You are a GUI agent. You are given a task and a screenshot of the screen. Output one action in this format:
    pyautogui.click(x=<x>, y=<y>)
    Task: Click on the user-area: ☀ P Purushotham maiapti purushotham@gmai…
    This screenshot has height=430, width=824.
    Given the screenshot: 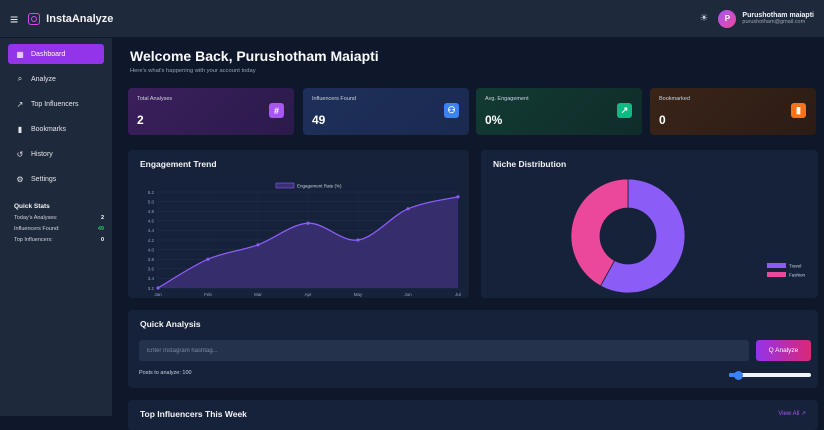 What is the action you would take?
    pyautogui.click(x=756, y=18)
    